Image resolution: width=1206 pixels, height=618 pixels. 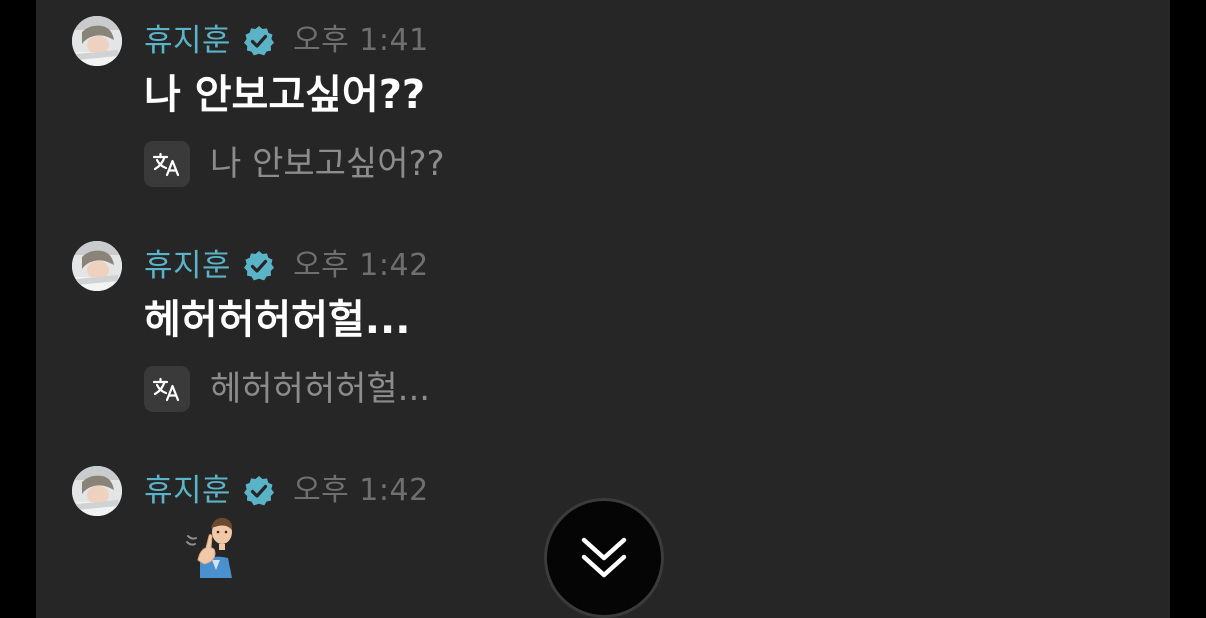 I want to click on scroll-to-bottom-button, so click(x=604, y=558).